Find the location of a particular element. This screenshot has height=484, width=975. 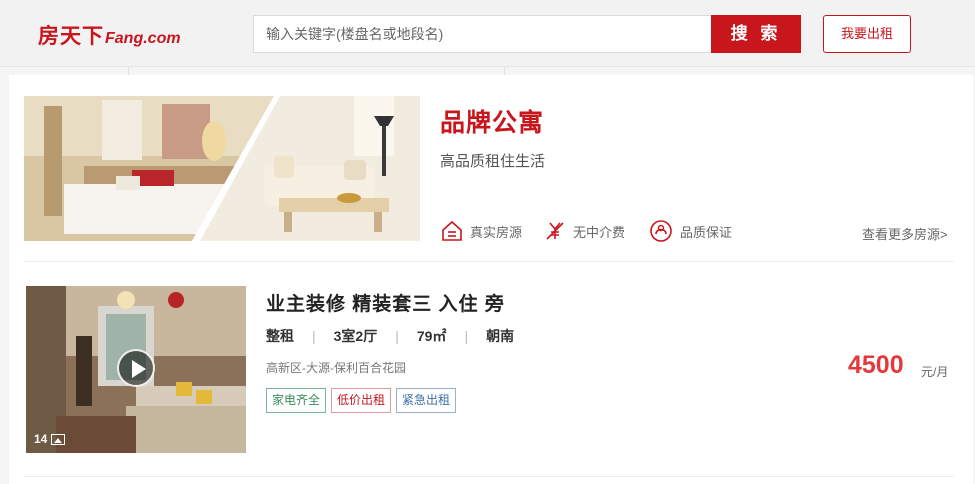

listing-photo: 14 is located at coordinates (136, 369).